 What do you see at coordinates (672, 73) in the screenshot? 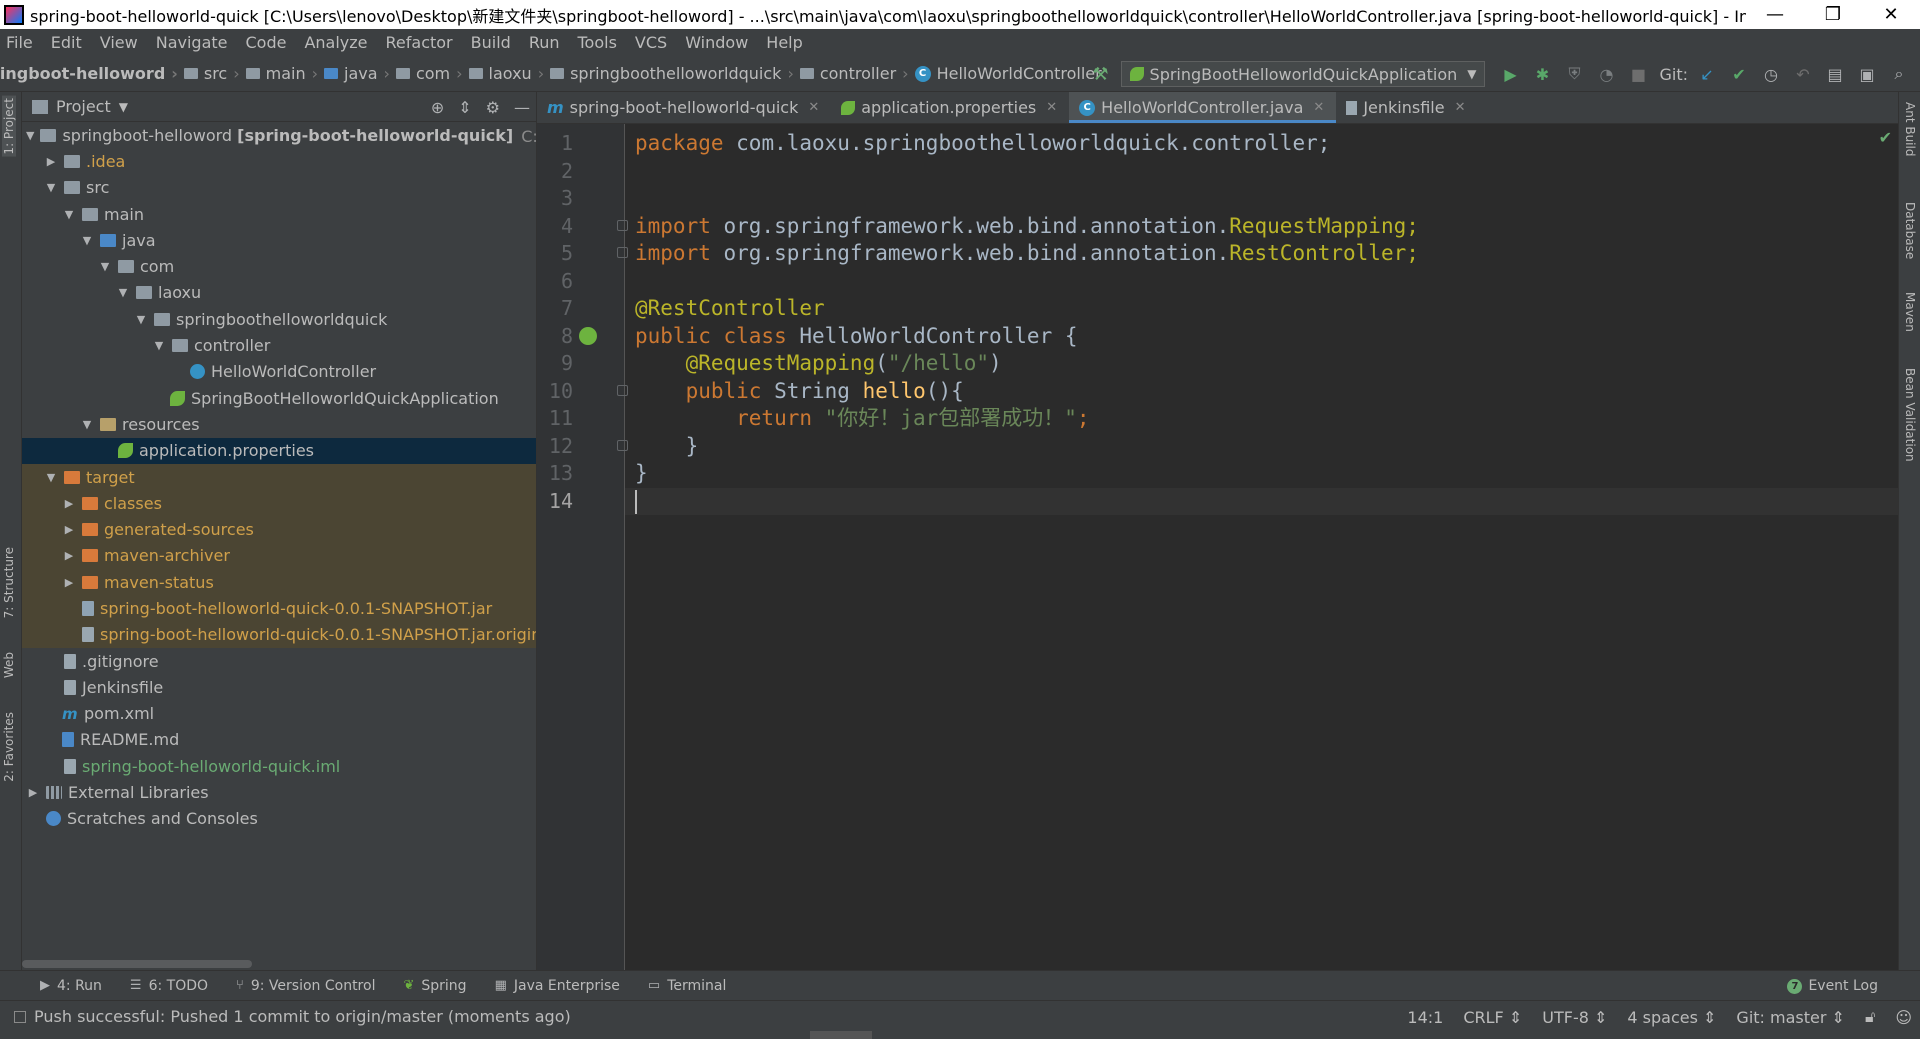
I see `breadcrumb-springboothelloworldquick: springboothelloworldquick ›` at bounding box center [672, 73].